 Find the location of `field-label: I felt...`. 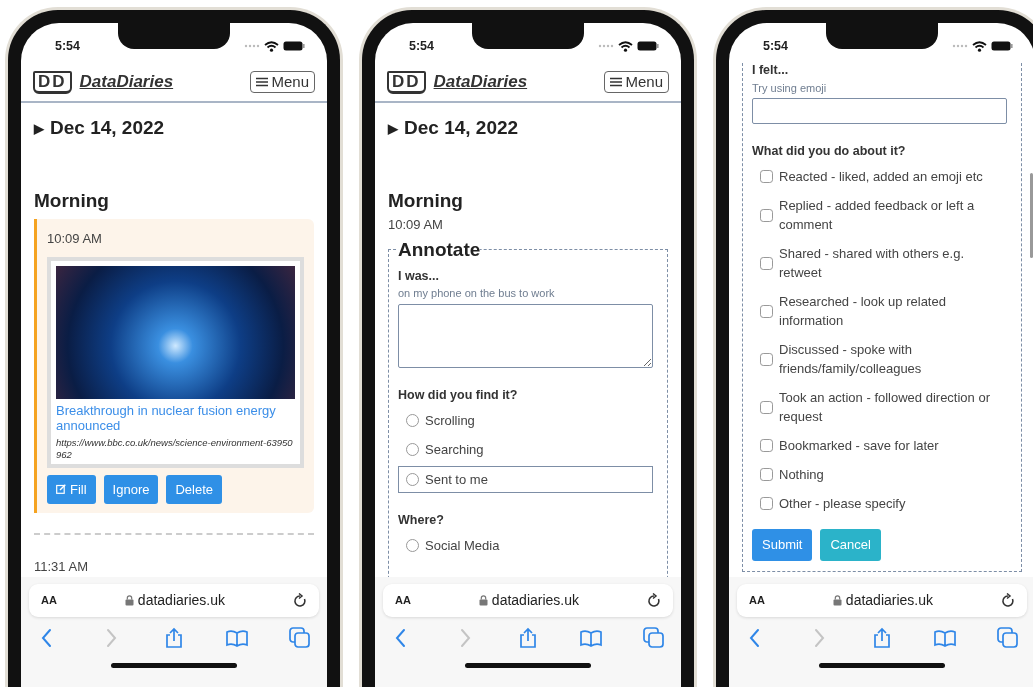

field-label: I felt... is located at coordinates (771, 71).